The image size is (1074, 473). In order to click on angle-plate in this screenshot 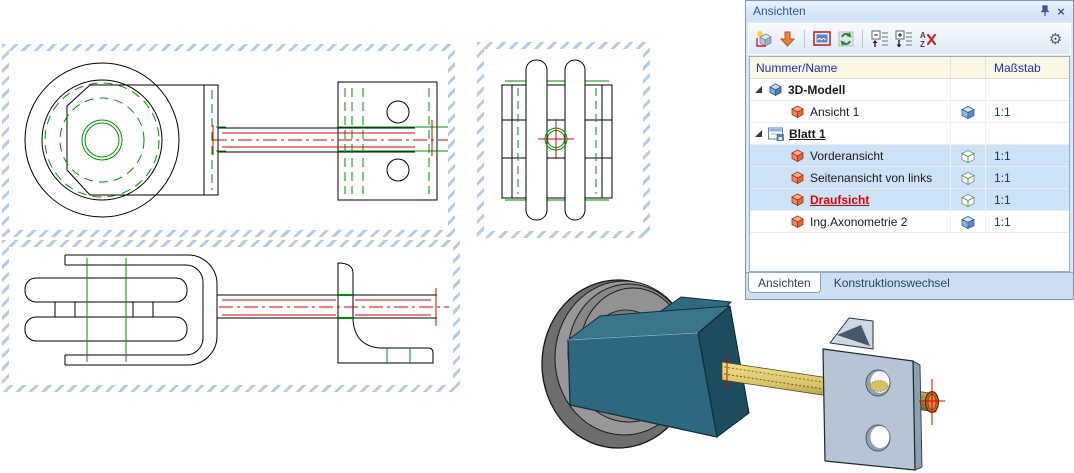, I will do `click(872, 394)`.